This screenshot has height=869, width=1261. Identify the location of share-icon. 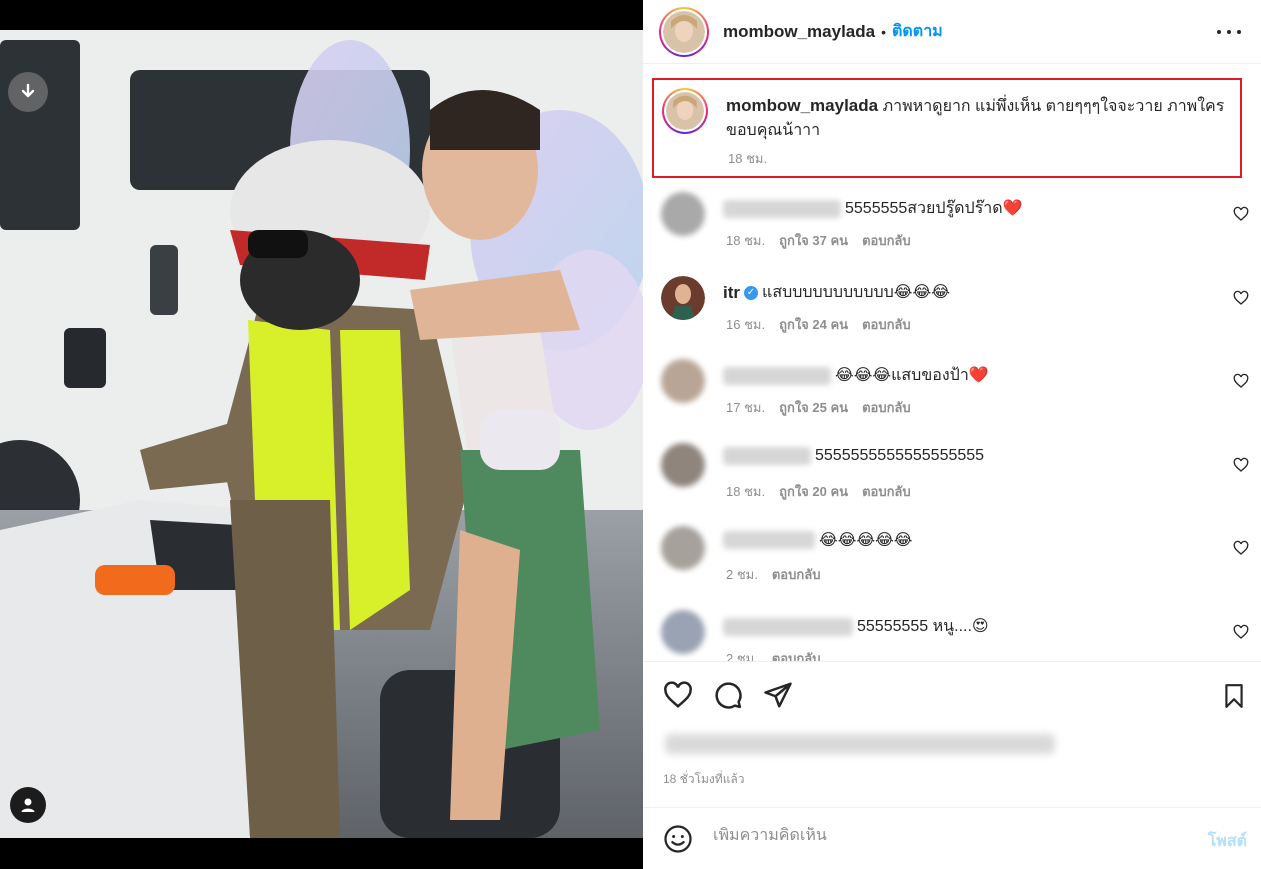
(778, 695).